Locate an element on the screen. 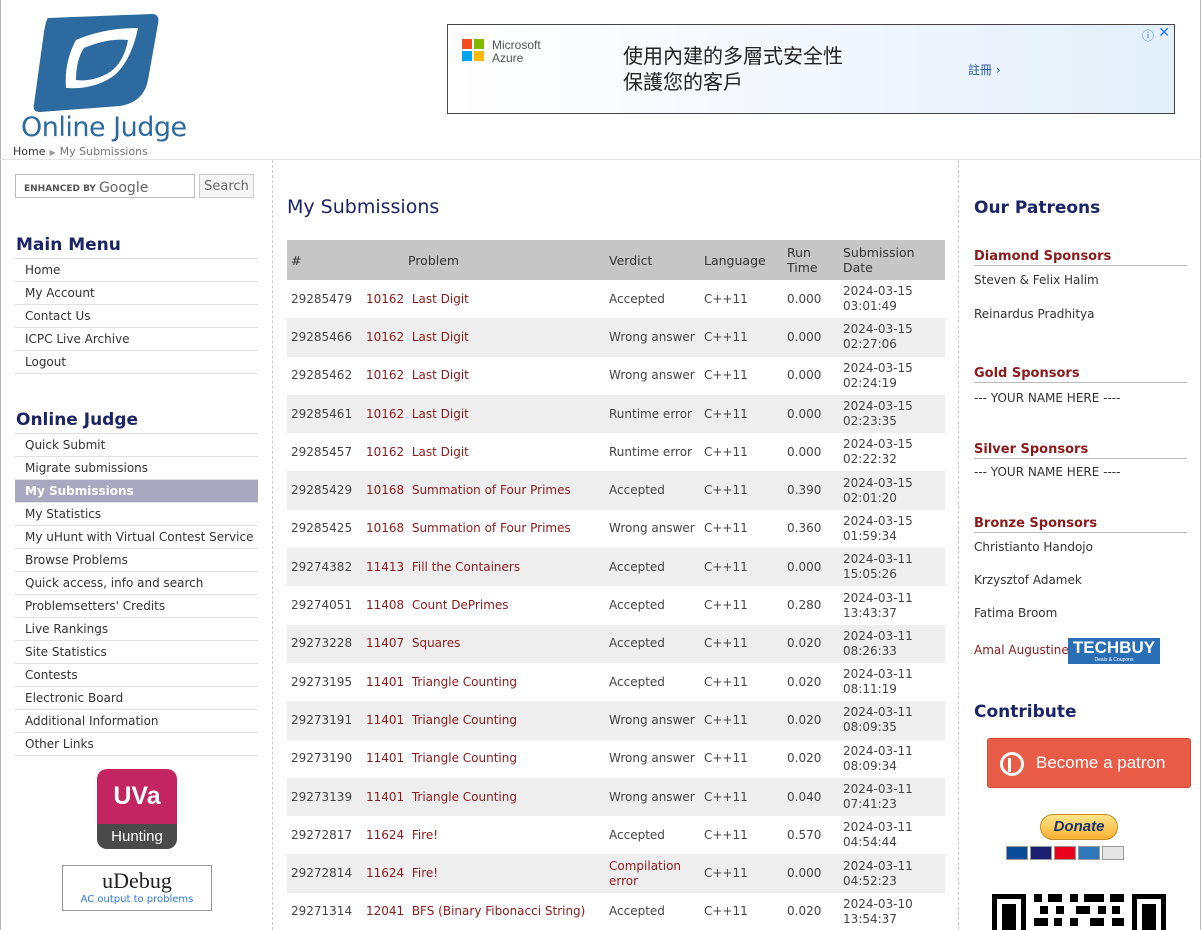  oj-menu-item-site-statistics: Site Statistics is located at coordinates (136, 652).